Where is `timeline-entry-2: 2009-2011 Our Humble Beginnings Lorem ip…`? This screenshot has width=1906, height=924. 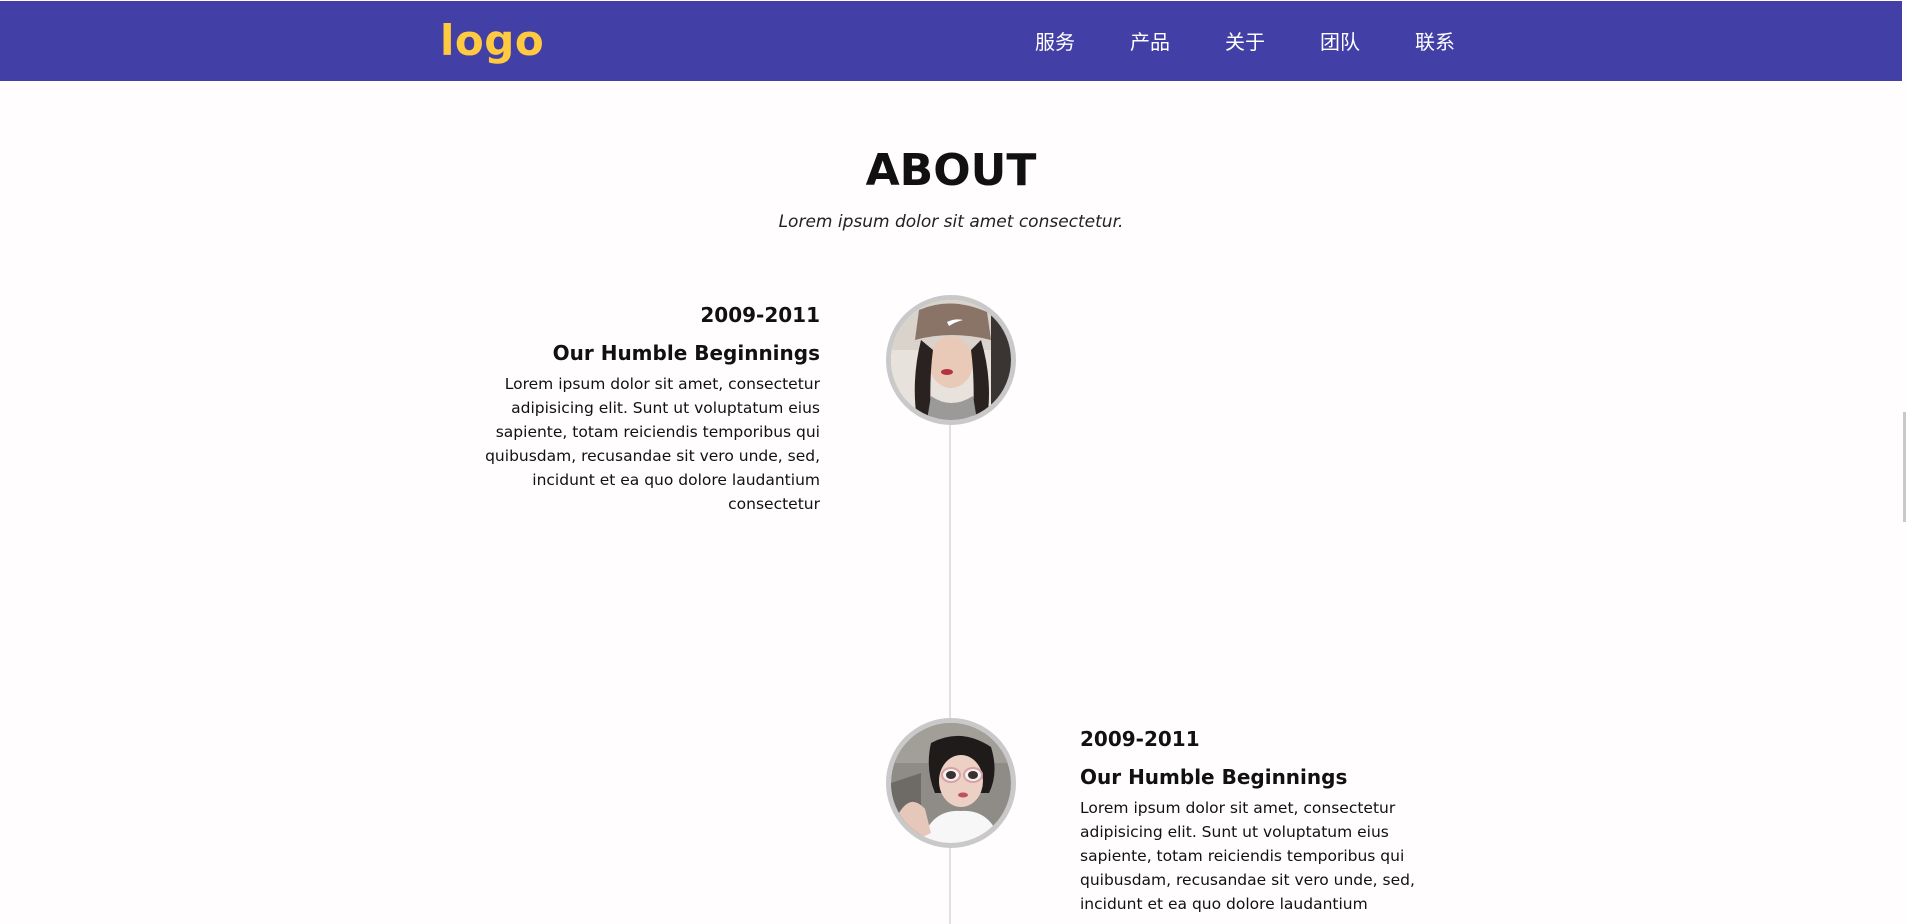 timeline-entry-2: 2009-2011 Our Humble Beginnings Lorem ip… is located at coordinates (1250, 819).